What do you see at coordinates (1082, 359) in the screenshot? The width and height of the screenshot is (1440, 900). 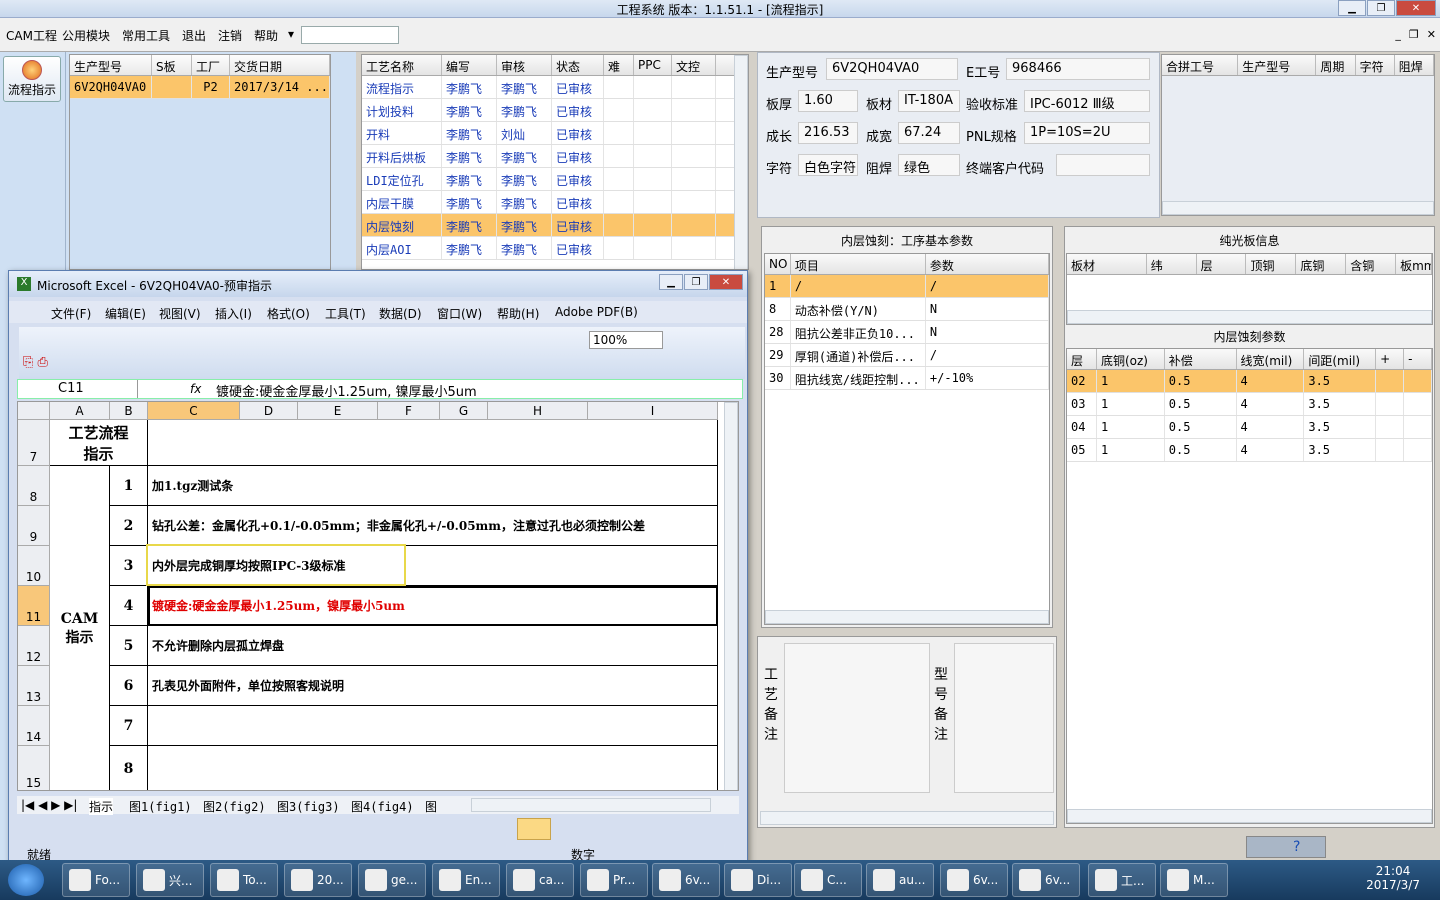 I see `inner-etch-col-header: 层` at bounding box center [1082, 359].